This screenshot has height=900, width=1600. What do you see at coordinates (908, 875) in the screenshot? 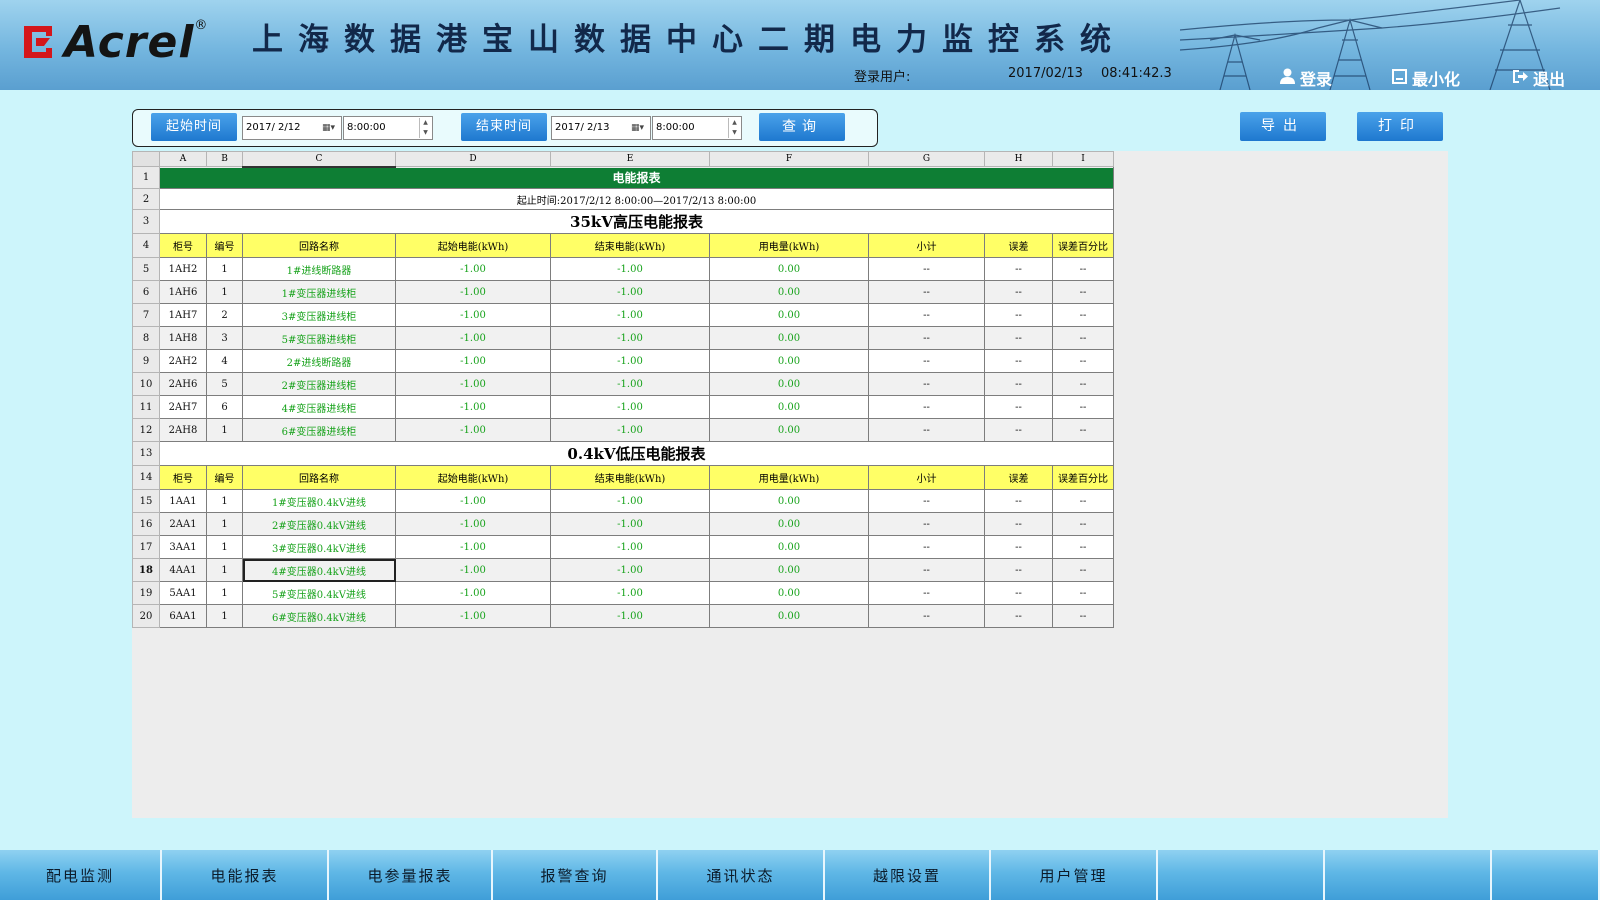
I see `nav-item-6: 越限设置` at bounding box center [908, 875].